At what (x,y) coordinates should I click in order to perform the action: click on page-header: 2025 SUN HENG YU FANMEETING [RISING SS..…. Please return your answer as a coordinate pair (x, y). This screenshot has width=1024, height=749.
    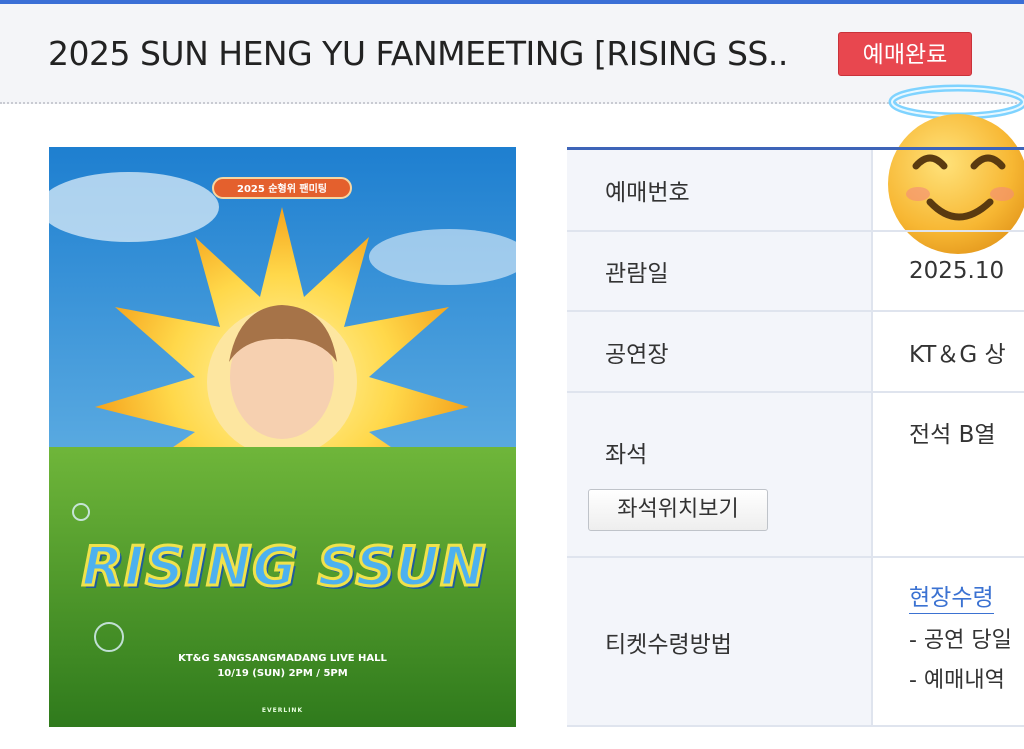
    Looking at the image, I should click on (512, 54).